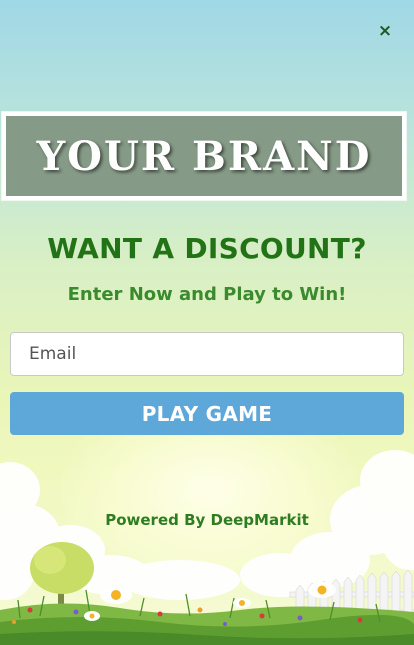 The image size is (414, 645). I want to click on brand-name: YOUR BRAND, so click(204, 156).